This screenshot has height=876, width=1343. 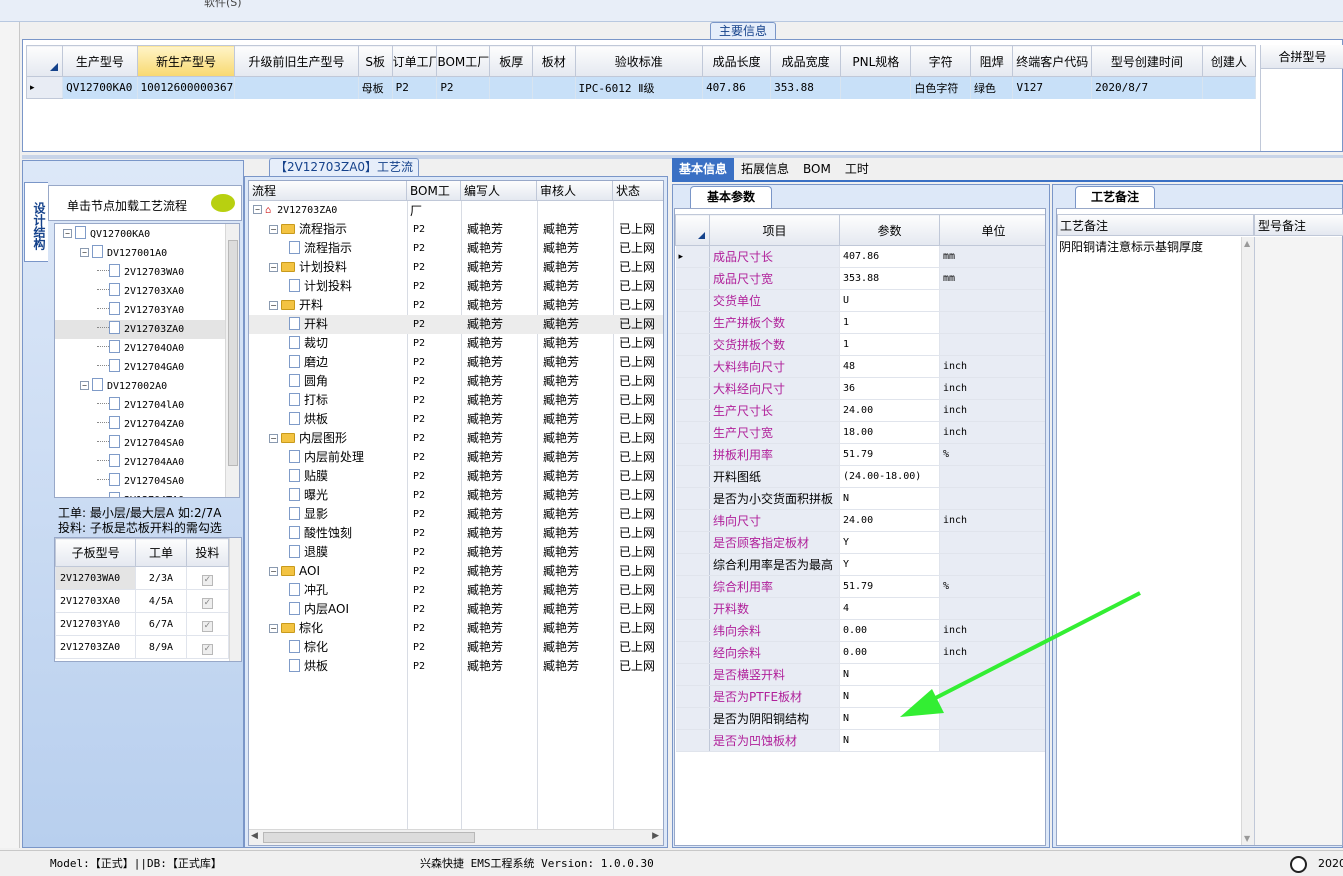 I want to click on param-row: 是否为小交货面积拼板 N, so click(x=860, y=498).